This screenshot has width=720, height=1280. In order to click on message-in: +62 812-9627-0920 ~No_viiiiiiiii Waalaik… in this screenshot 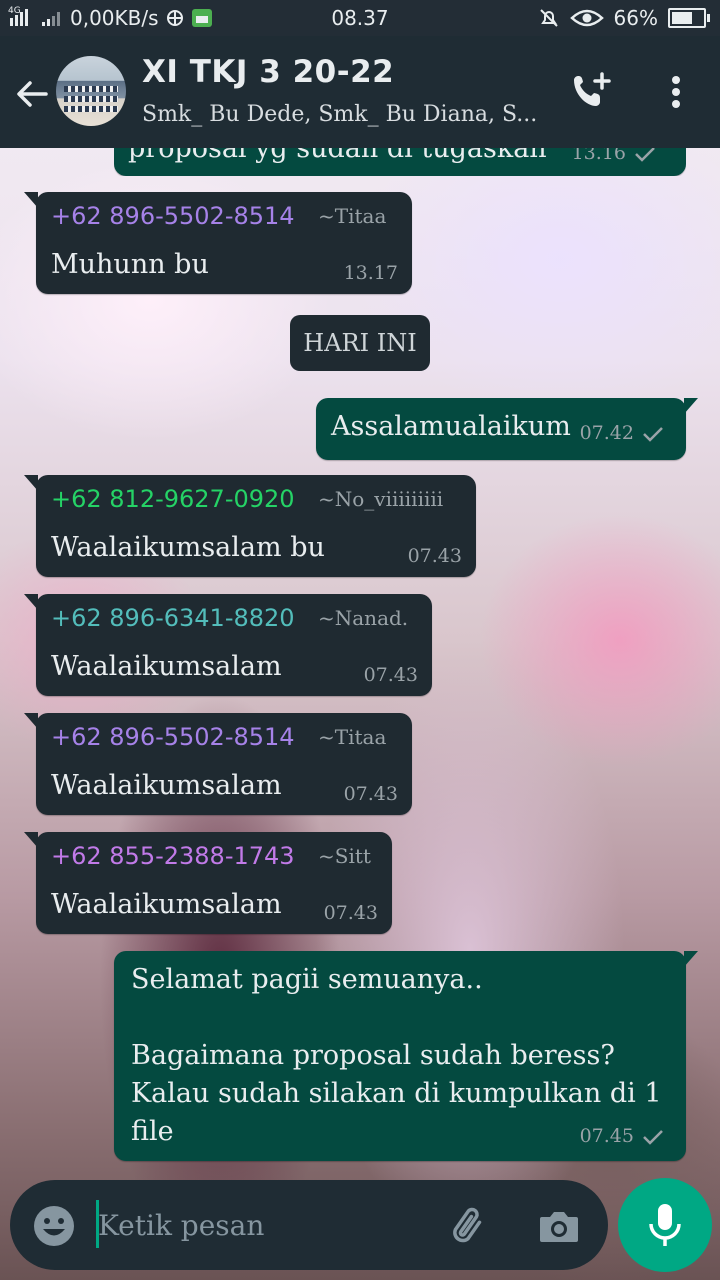, I will do `click(250, 526)`.